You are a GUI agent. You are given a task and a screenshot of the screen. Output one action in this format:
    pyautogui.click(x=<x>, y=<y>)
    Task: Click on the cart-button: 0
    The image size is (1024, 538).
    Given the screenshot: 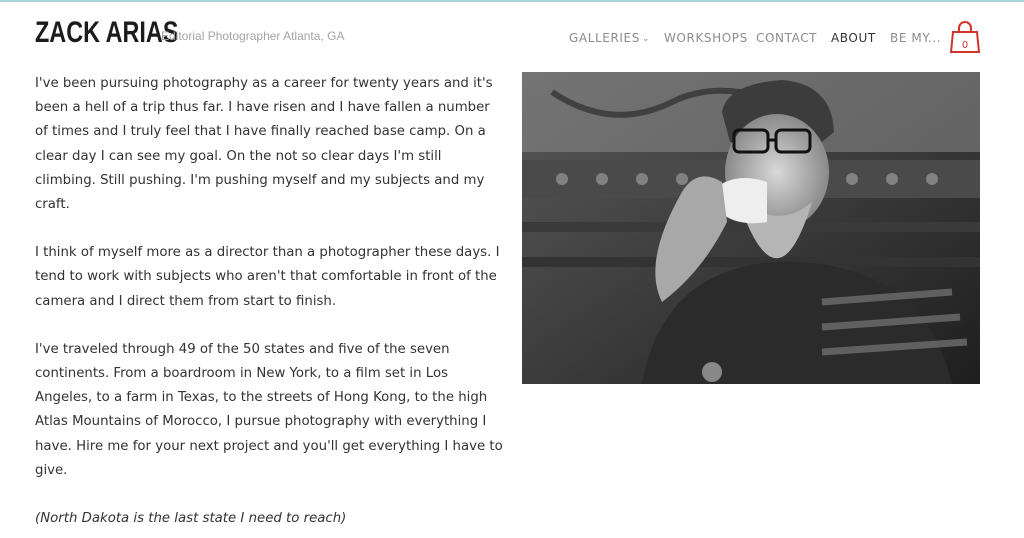 What is the action you would take?
    pyautogui.click(x=965, y=37)
    